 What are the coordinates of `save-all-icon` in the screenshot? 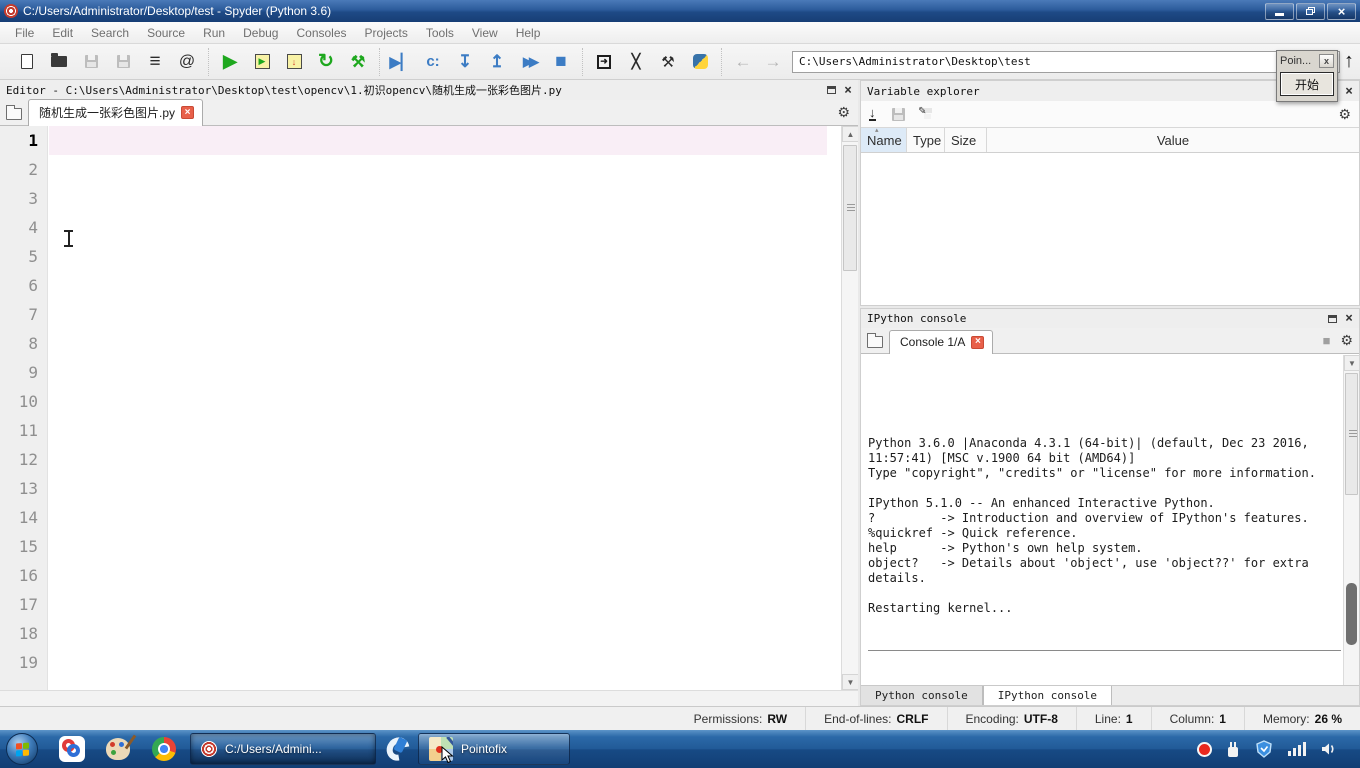 It's located at (123, 62).